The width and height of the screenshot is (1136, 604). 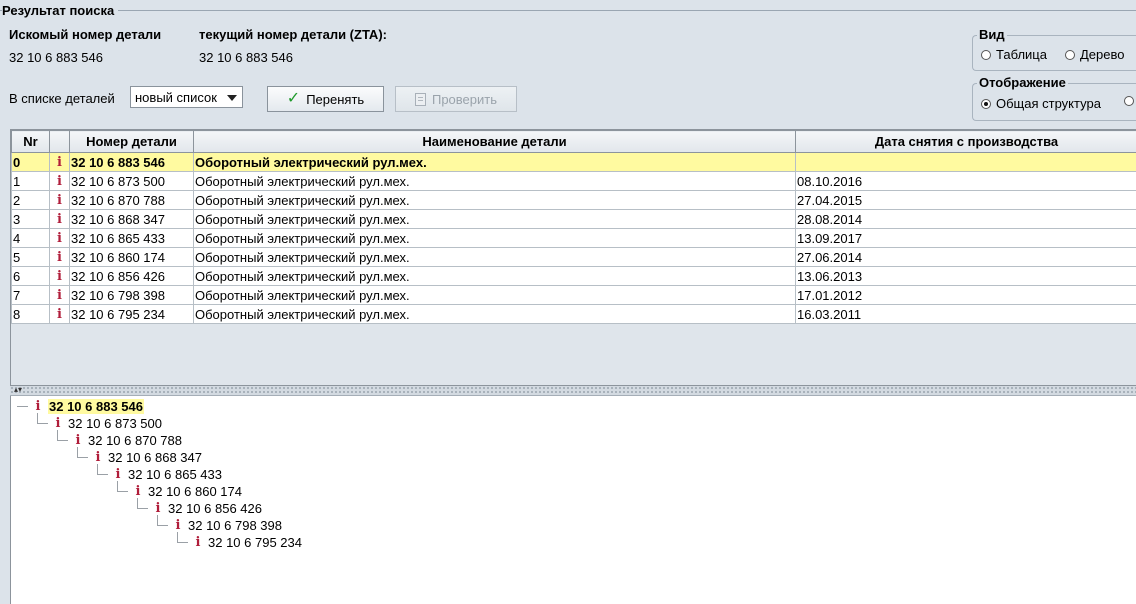 What do you see at coordinates (59, 141) in the screenshot?
I see `column-header-icon` at bounding box center [59, 141].